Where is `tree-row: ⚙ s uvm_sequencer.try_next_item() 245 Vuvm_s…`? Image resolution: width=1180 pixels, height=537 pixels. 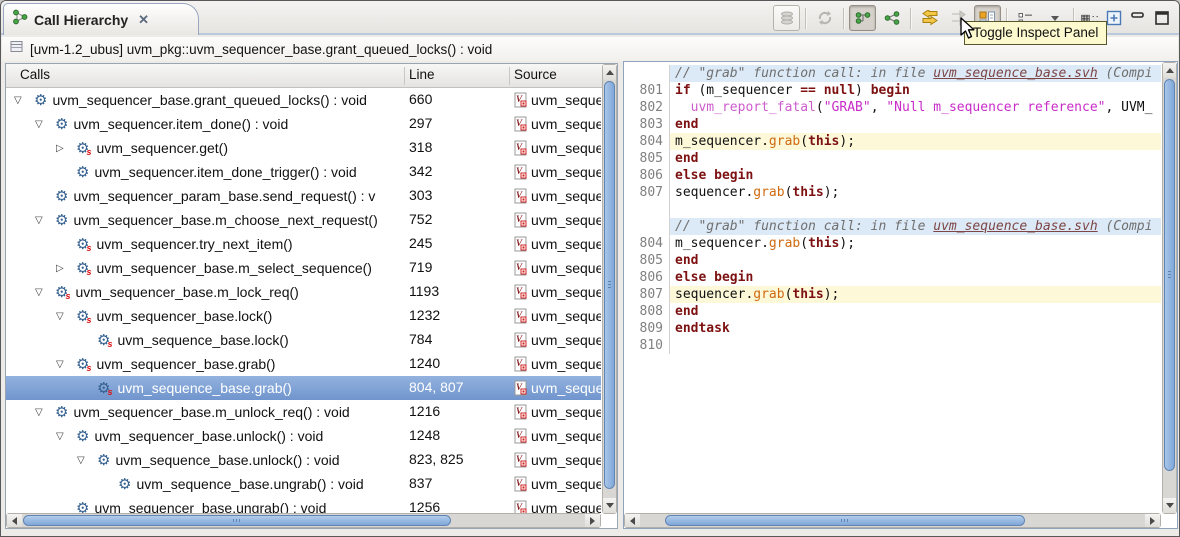
tree-row: ⚙ s uvm_sequencer.try_next_item() 245 Vuvm_s… is located at coordinates (303, 244).